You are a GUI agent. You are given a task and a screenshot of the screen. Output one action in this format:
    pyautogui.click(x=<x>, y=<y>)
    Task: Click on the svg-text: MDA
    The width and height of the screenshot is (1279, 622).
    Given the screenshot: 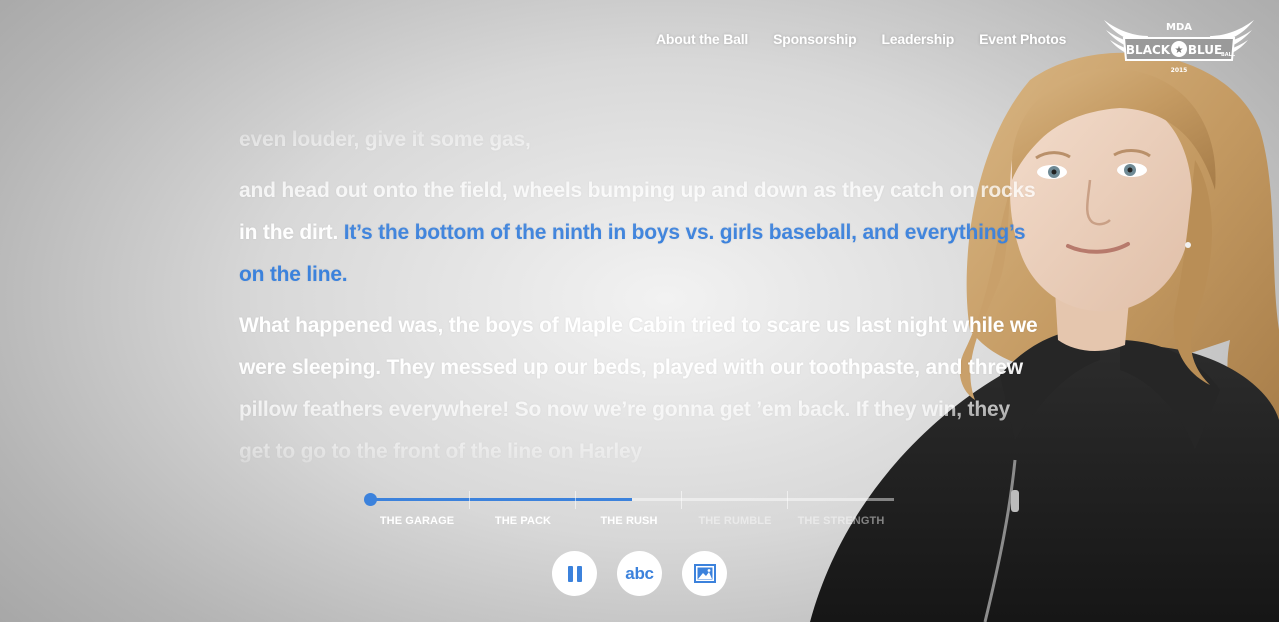 What is the action you would take?
    pyautogui.click(x=1179, y=27)
    